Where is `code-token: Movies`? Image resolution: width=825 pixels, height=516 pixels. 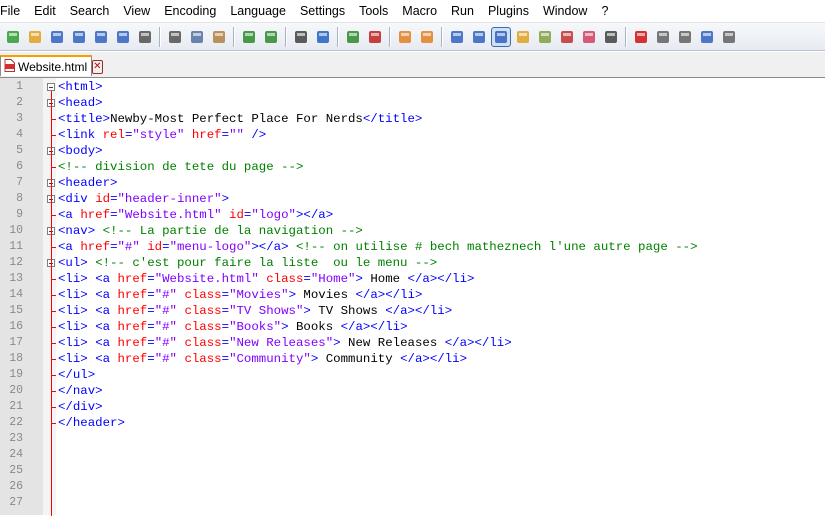
code-token: Movies is located at coordinates (326, 295).